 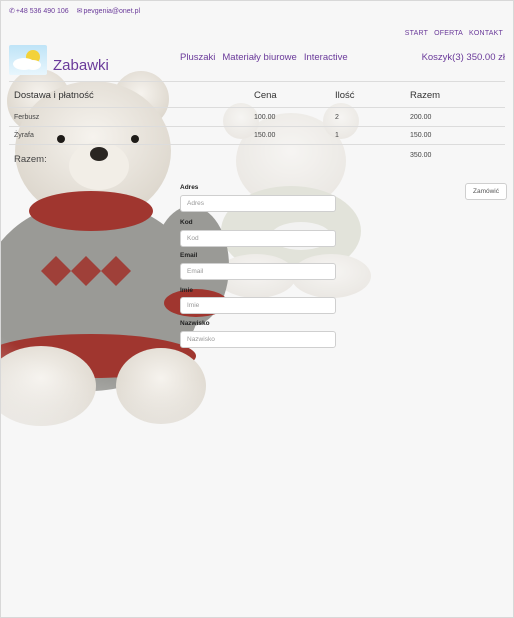 What do you see at coordinates (258, 339) in the screenshot?
I see `last-name-field` at bounding box center [258, 339].